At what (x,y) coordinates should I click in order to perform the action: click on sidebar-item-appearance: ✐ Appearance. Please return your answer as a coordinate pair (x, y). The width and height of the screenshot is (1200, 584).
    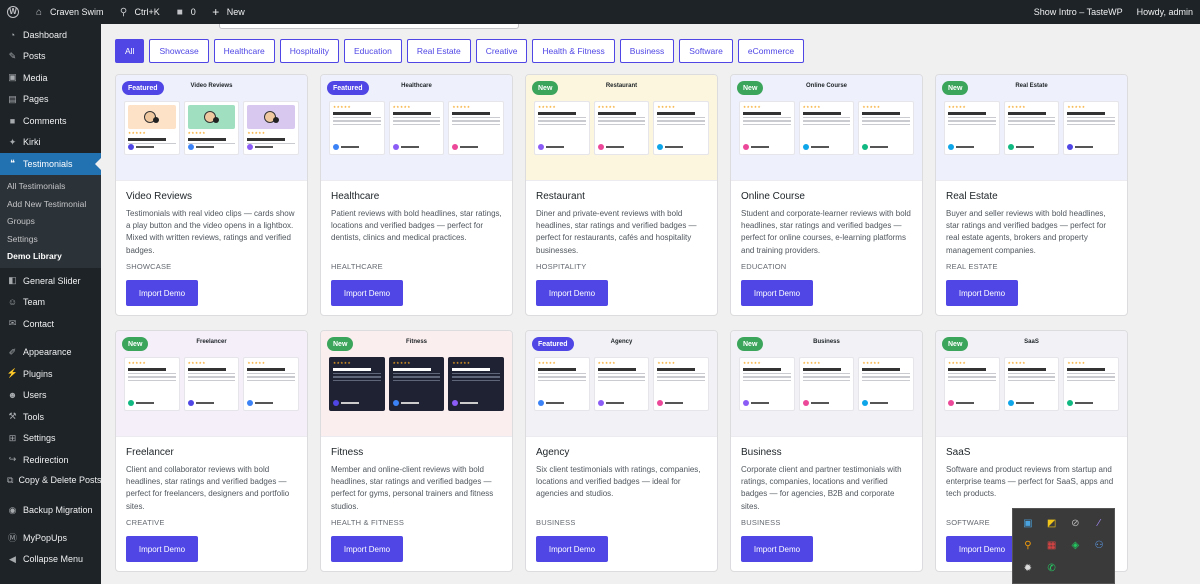
    Looking at the image, I should click on (50, 353).